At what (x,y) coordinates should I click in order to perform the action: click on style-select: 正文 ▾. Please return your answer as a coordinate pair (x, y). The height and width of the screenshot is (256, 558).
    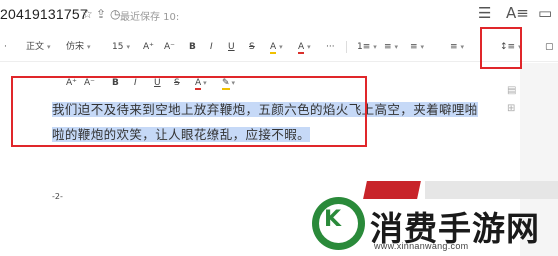
    Looking at the image, I should click on (38, 47).